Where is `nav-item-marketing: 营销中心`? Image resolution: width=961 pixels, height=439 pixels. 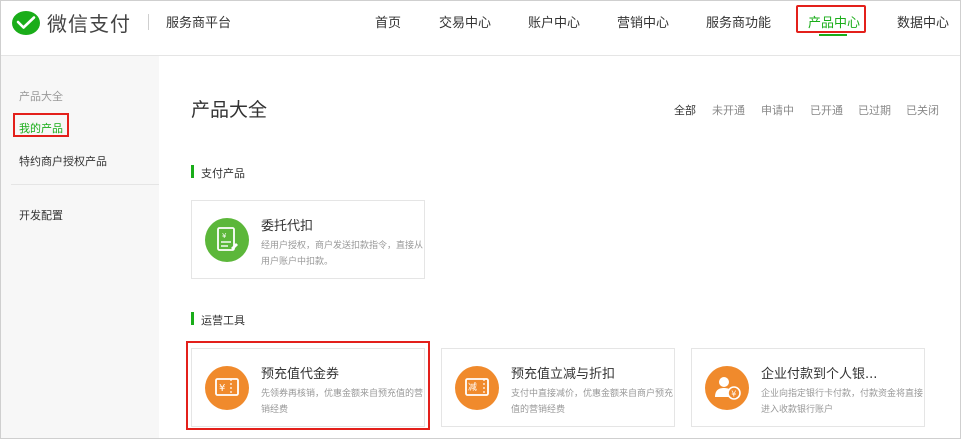 nav-item-marketing: 营销中心 is located at coordinates (643, 21).